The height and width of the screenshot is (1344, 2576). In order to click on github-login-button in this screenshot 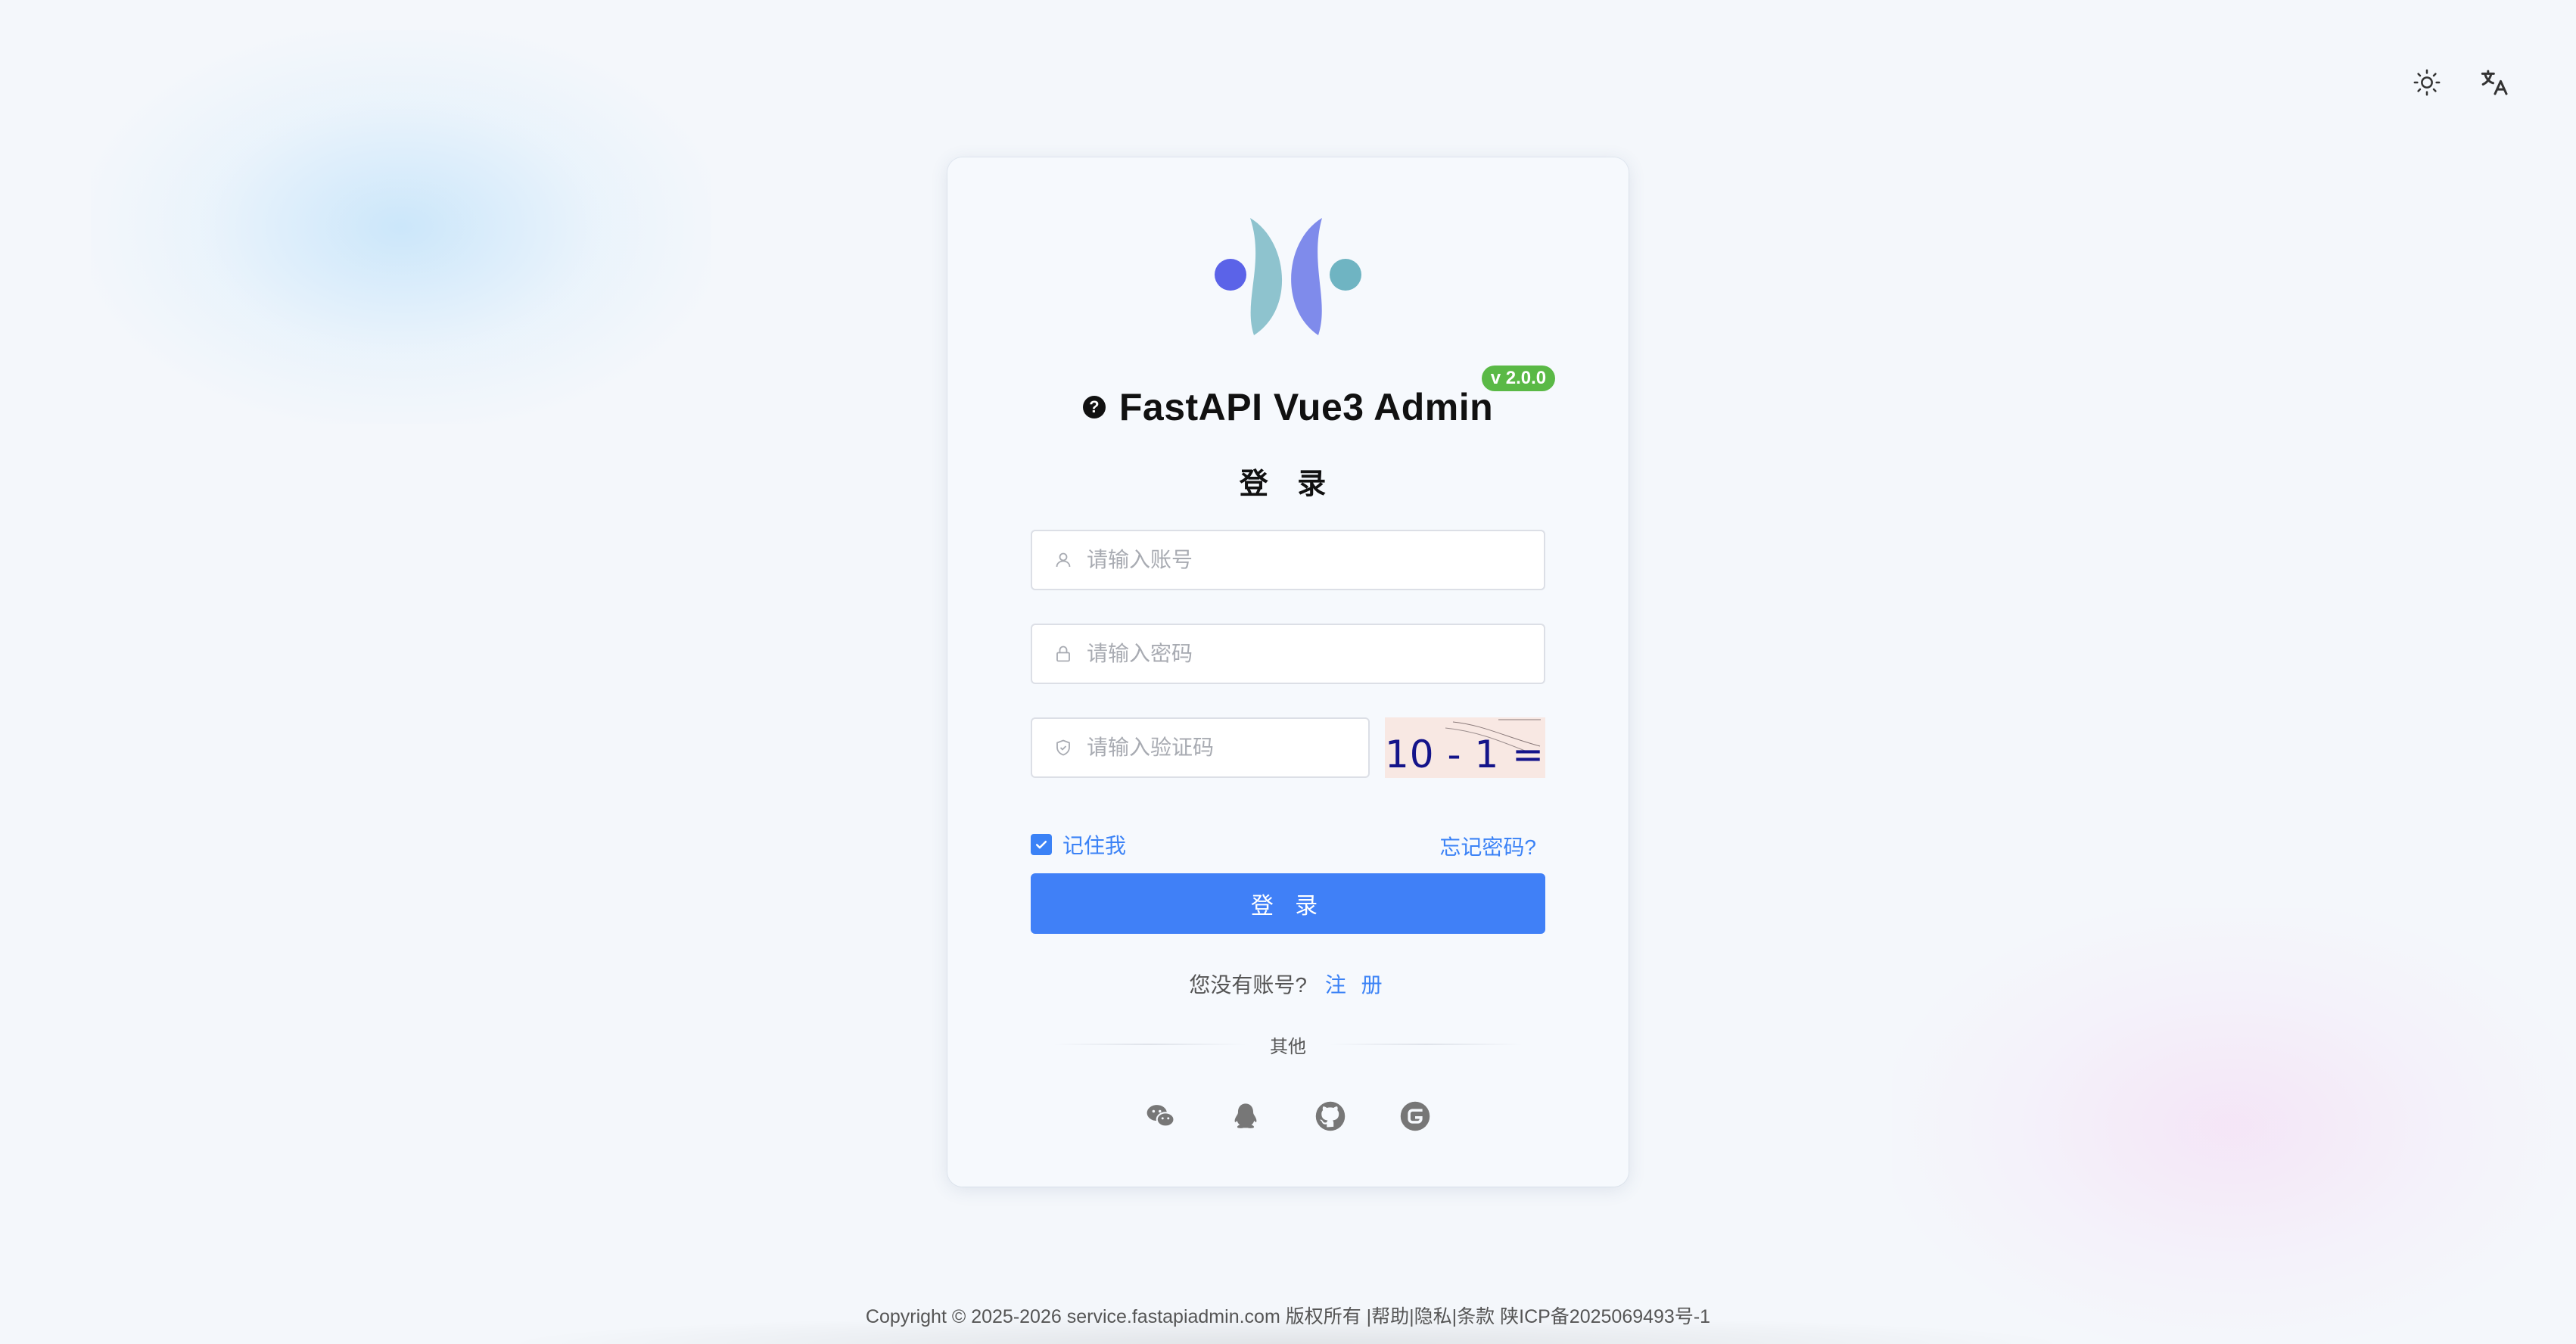, I will do `click(1330, 1116)`.